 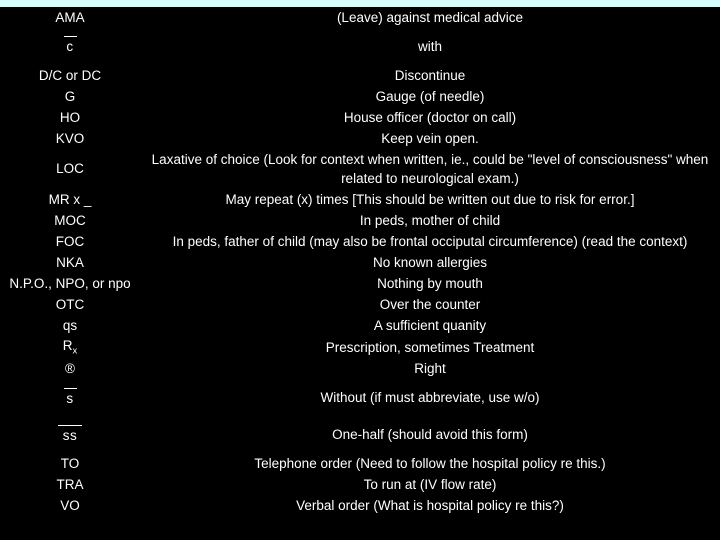 I want to click on meaning-text: A sufficient quanity, so click(x=430, y=325).